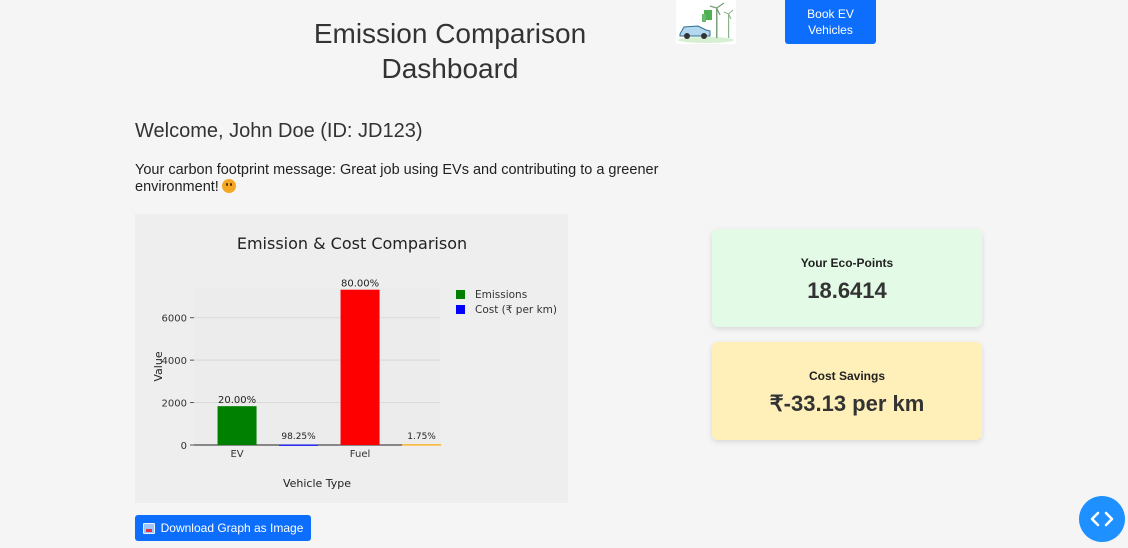 This screenshot has width=1128, height=548. I want to click on bar-cost-ev, so click(299, 445).